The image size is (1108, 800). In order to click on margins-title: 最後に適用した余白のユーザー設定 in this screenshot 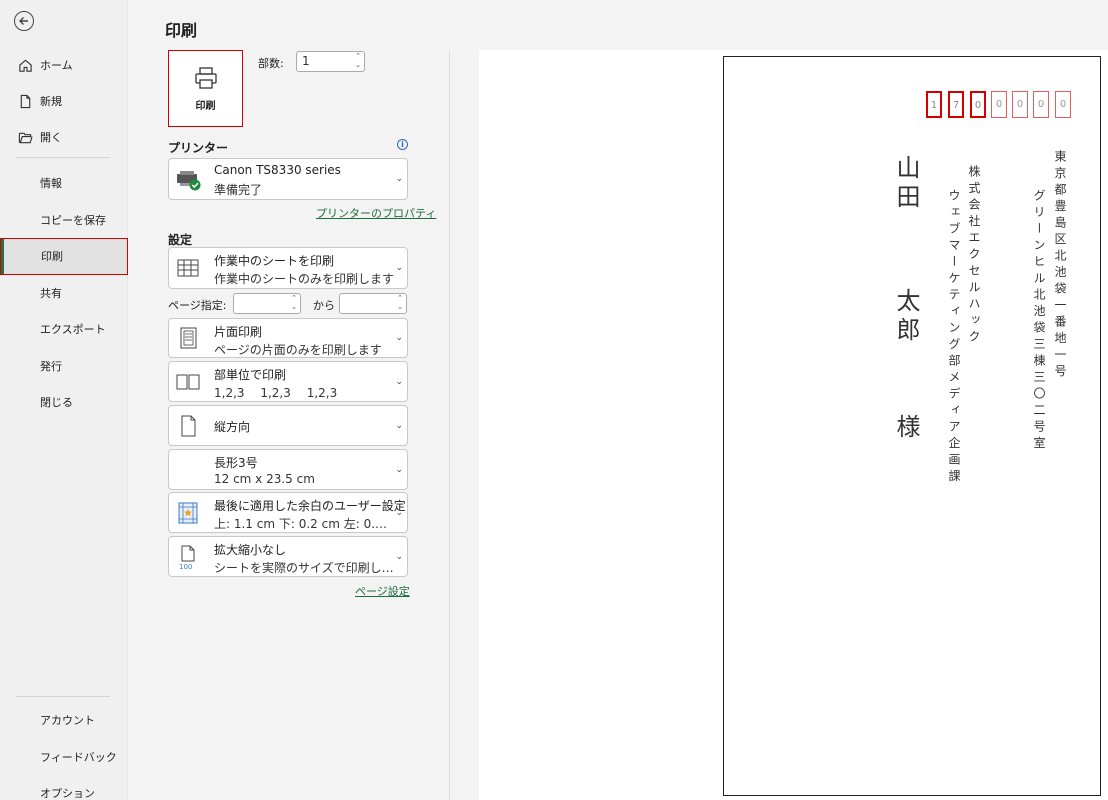, I will do `click(310, 506)`.